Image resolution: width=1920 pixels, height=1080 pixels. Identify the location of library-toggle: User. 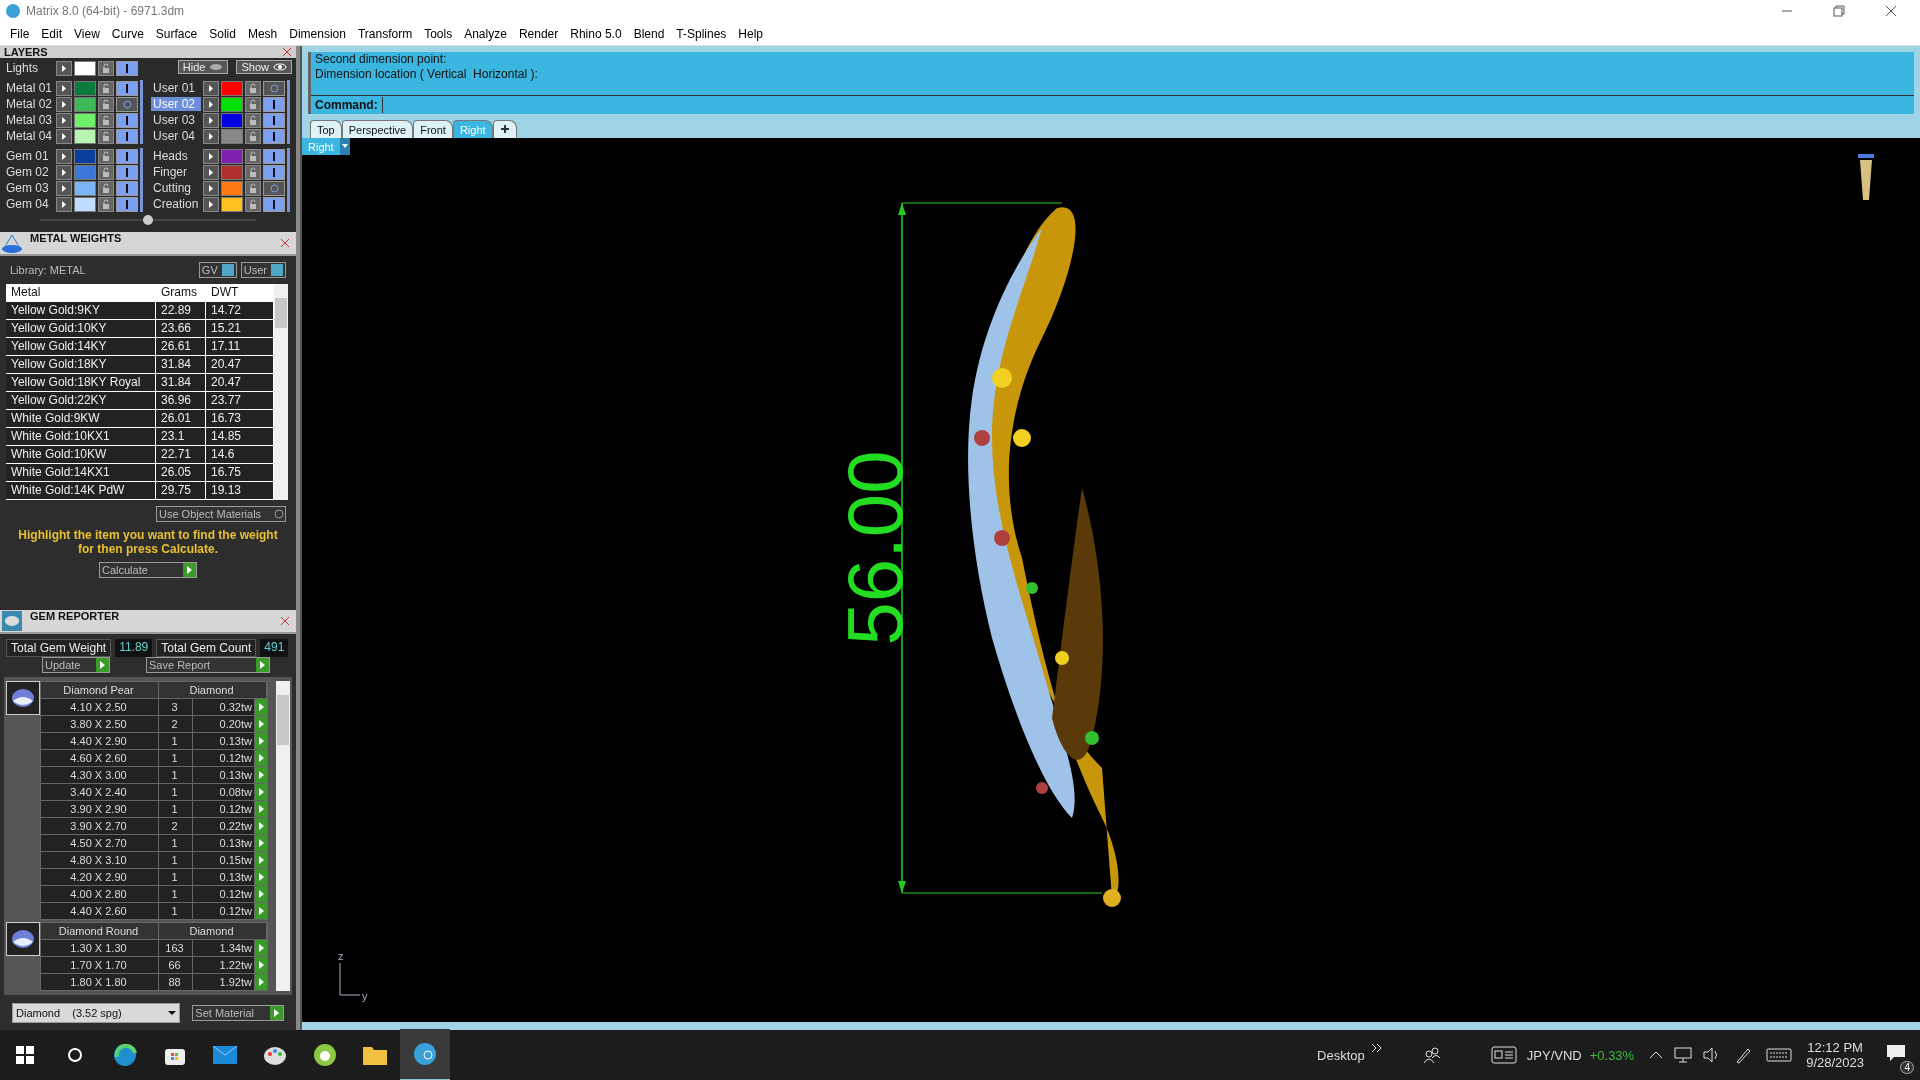
(263, 270).